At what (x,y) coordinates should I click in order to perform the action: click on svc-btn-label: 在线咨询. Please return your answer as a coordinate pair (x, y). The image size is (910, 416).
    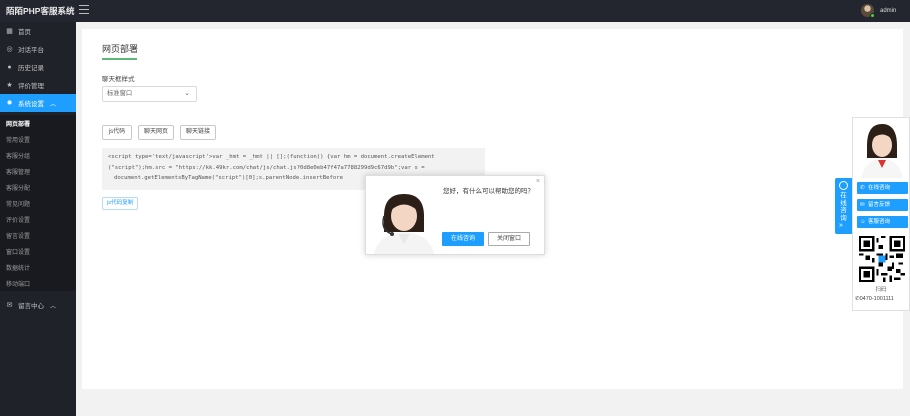
    Looking at the image, I should click on (879, 188).